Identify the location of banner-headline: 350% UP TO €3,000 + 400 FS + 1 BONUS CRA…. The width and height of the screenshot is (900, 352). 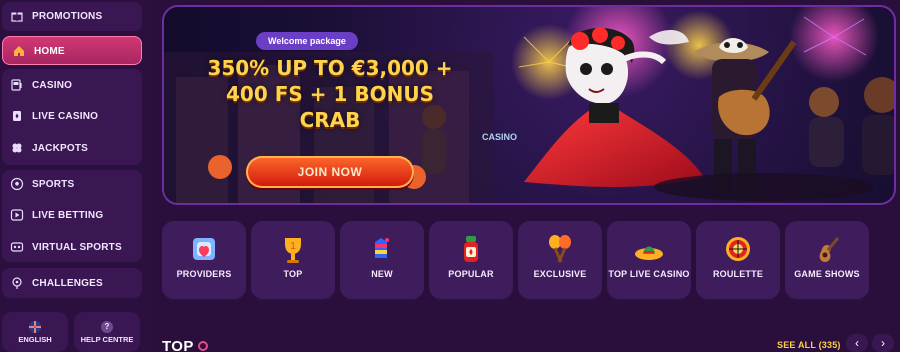
(330, 94).